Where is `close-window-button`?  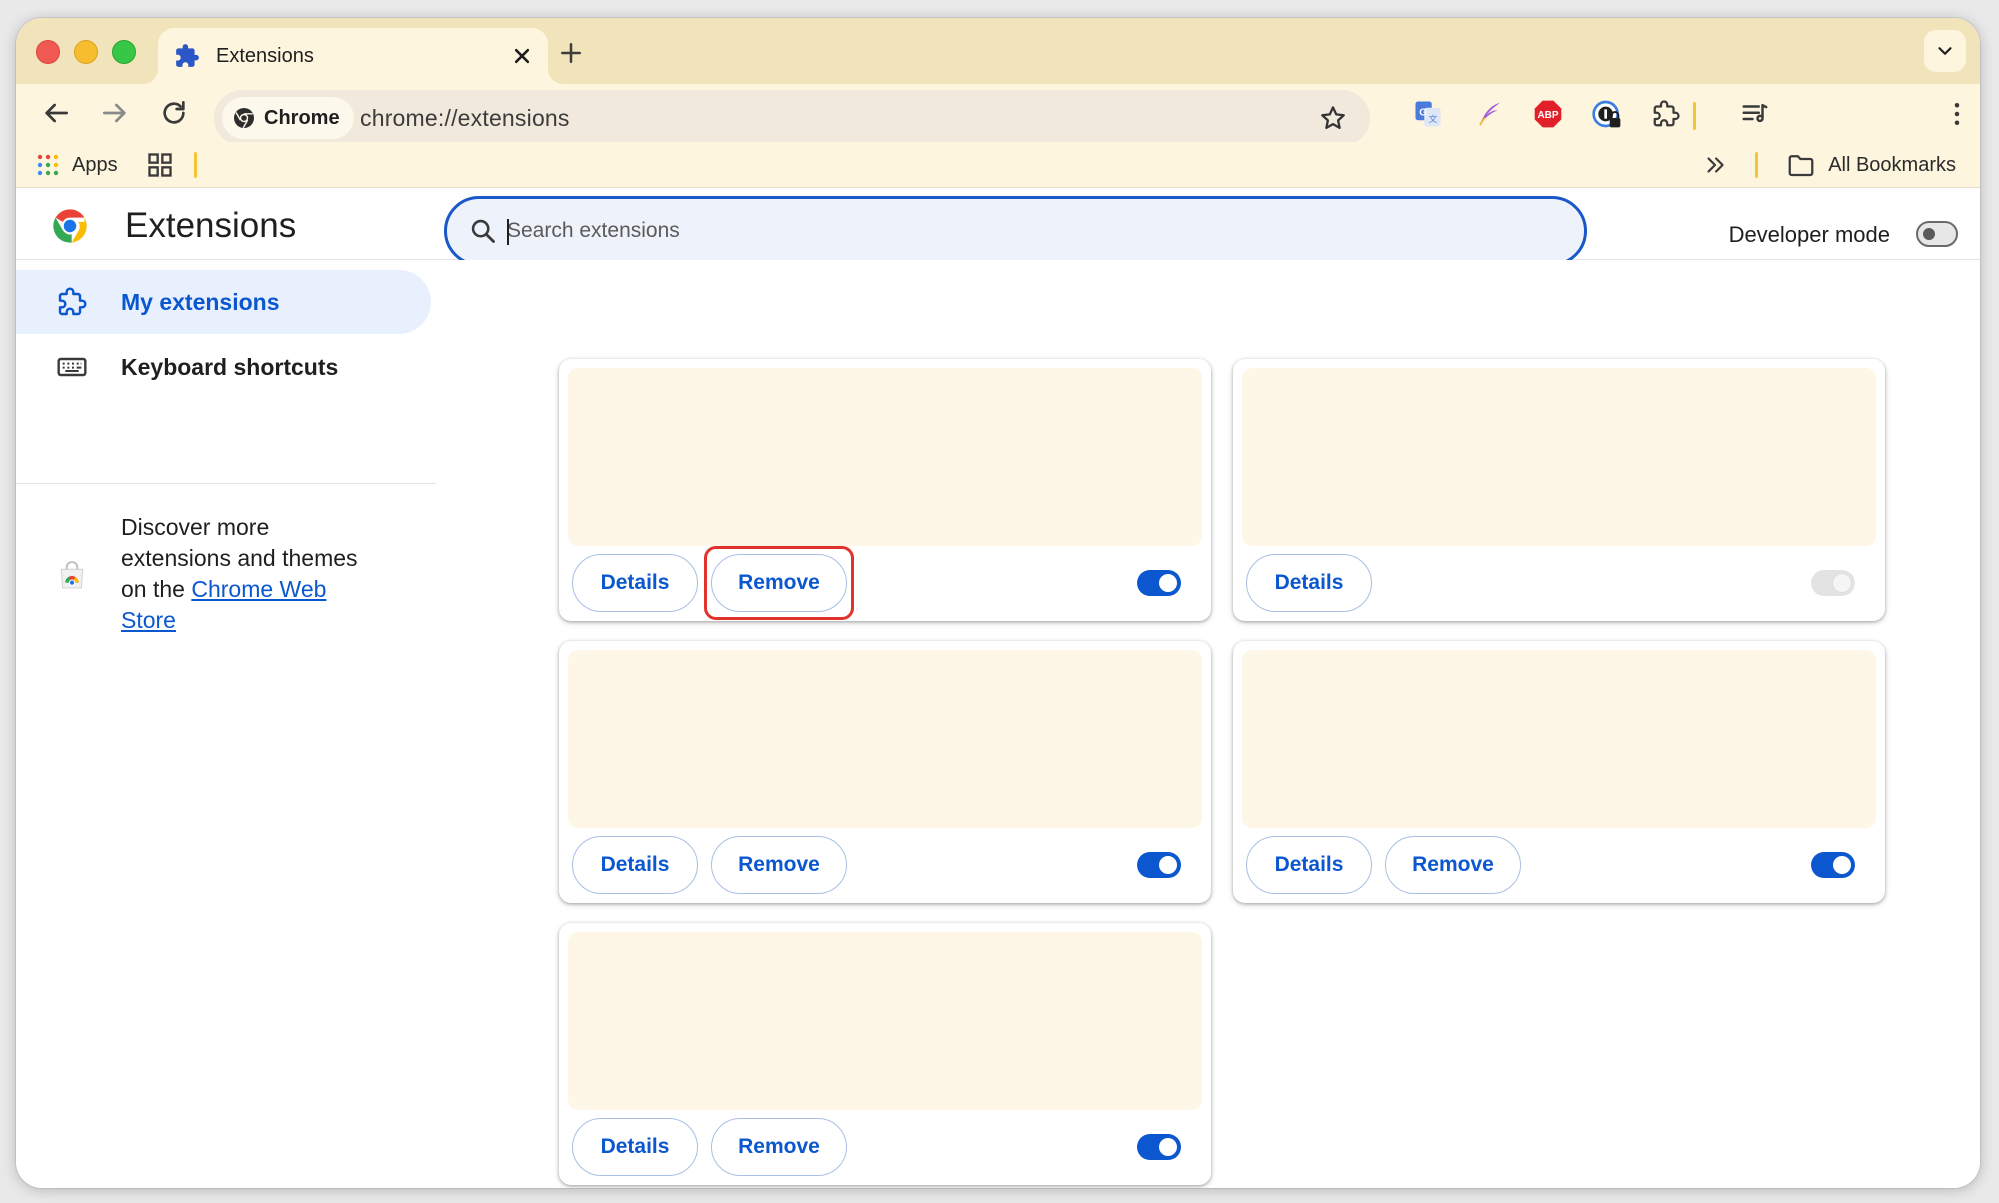
close-window-button is located at coordinates (48, 52).